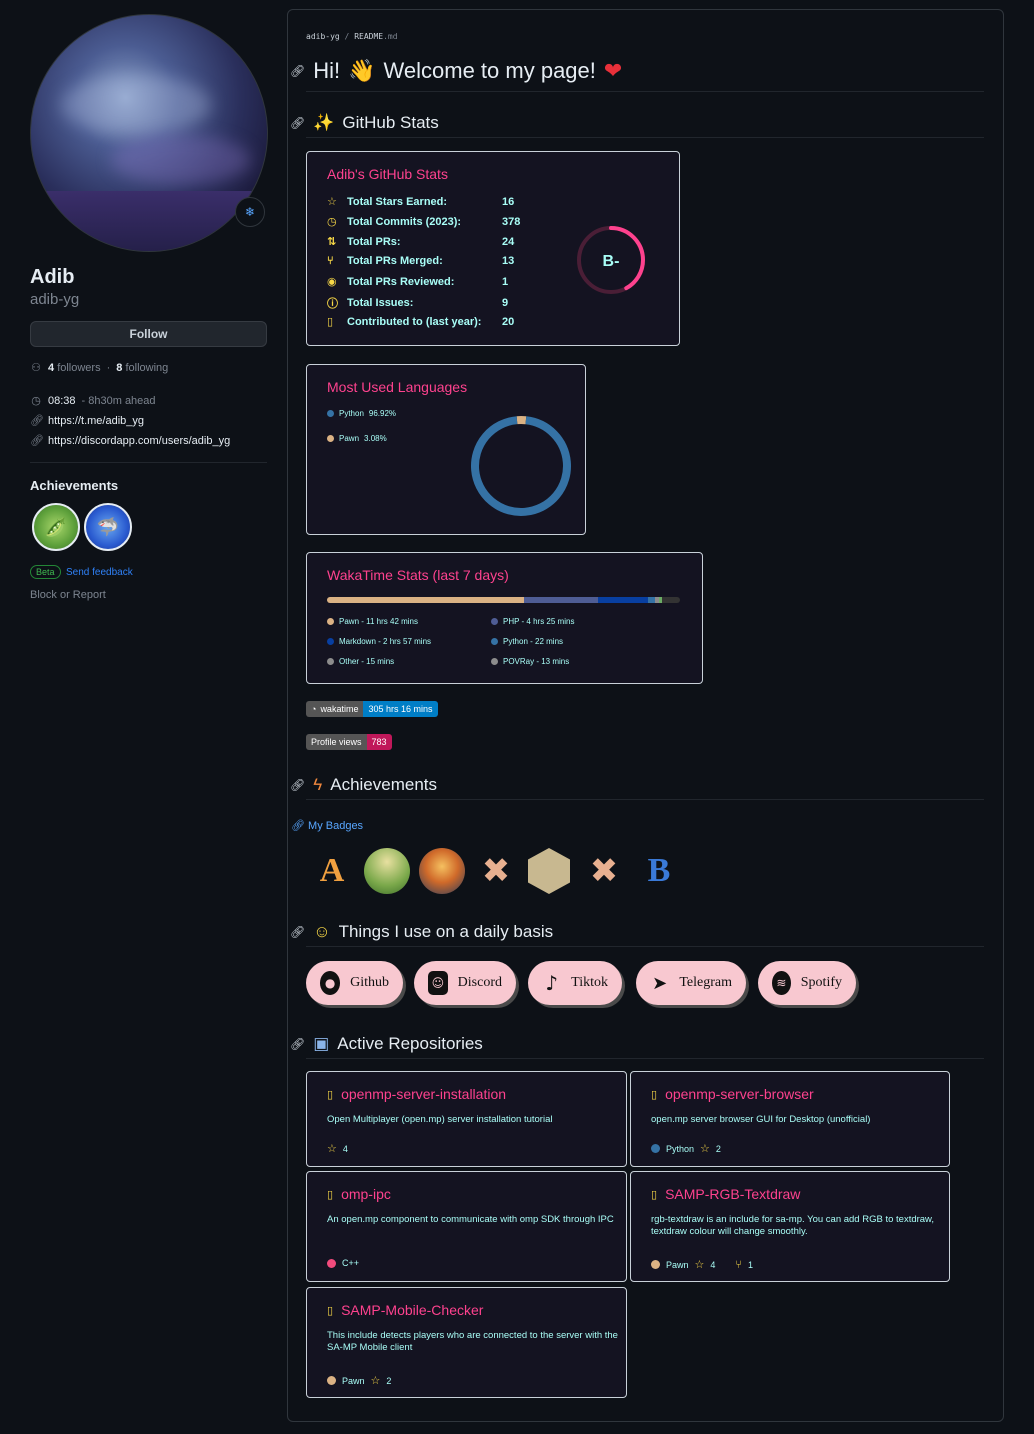 This screenshot has width=1034, height=1434. Describe the element at coordinates (372, 709) in the screenshot. I see `wakatime-shield: ◔ wakatime 305 hrs 16 mins` at that location.